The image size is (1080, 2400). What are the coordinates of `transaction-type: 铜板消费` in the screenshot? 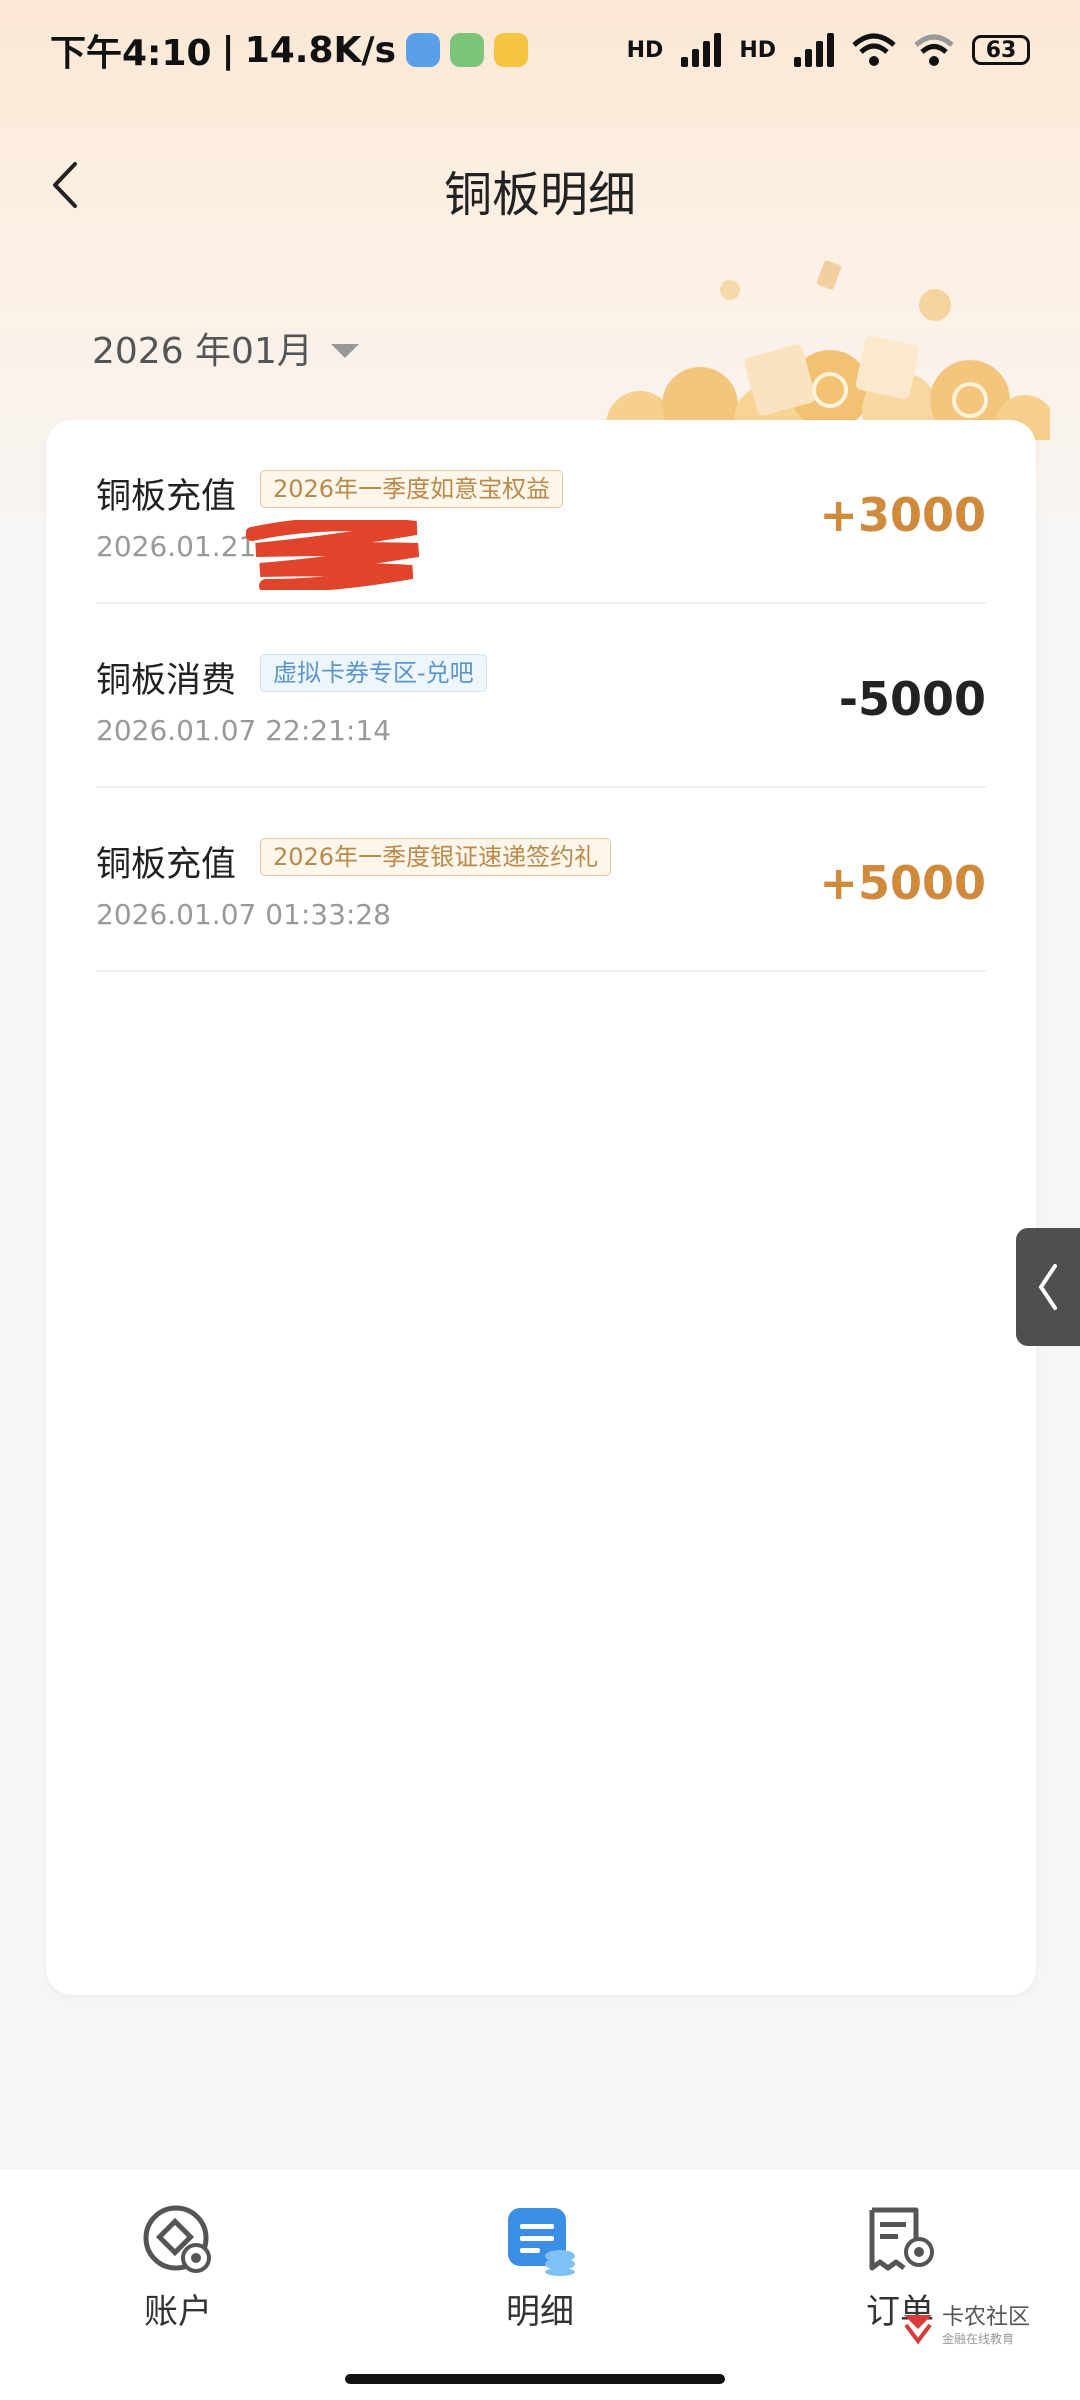 It's located at (166, 681).